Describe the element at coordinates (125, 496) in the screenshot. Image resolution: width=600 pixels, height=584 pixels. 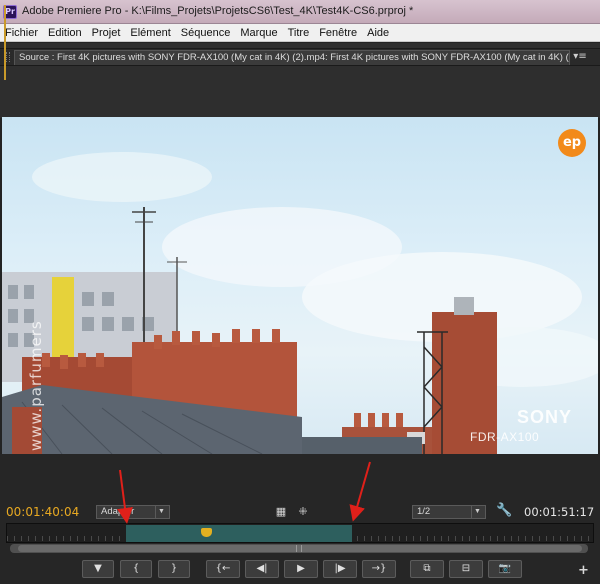
I see `annotation-arrow-in` at that location.